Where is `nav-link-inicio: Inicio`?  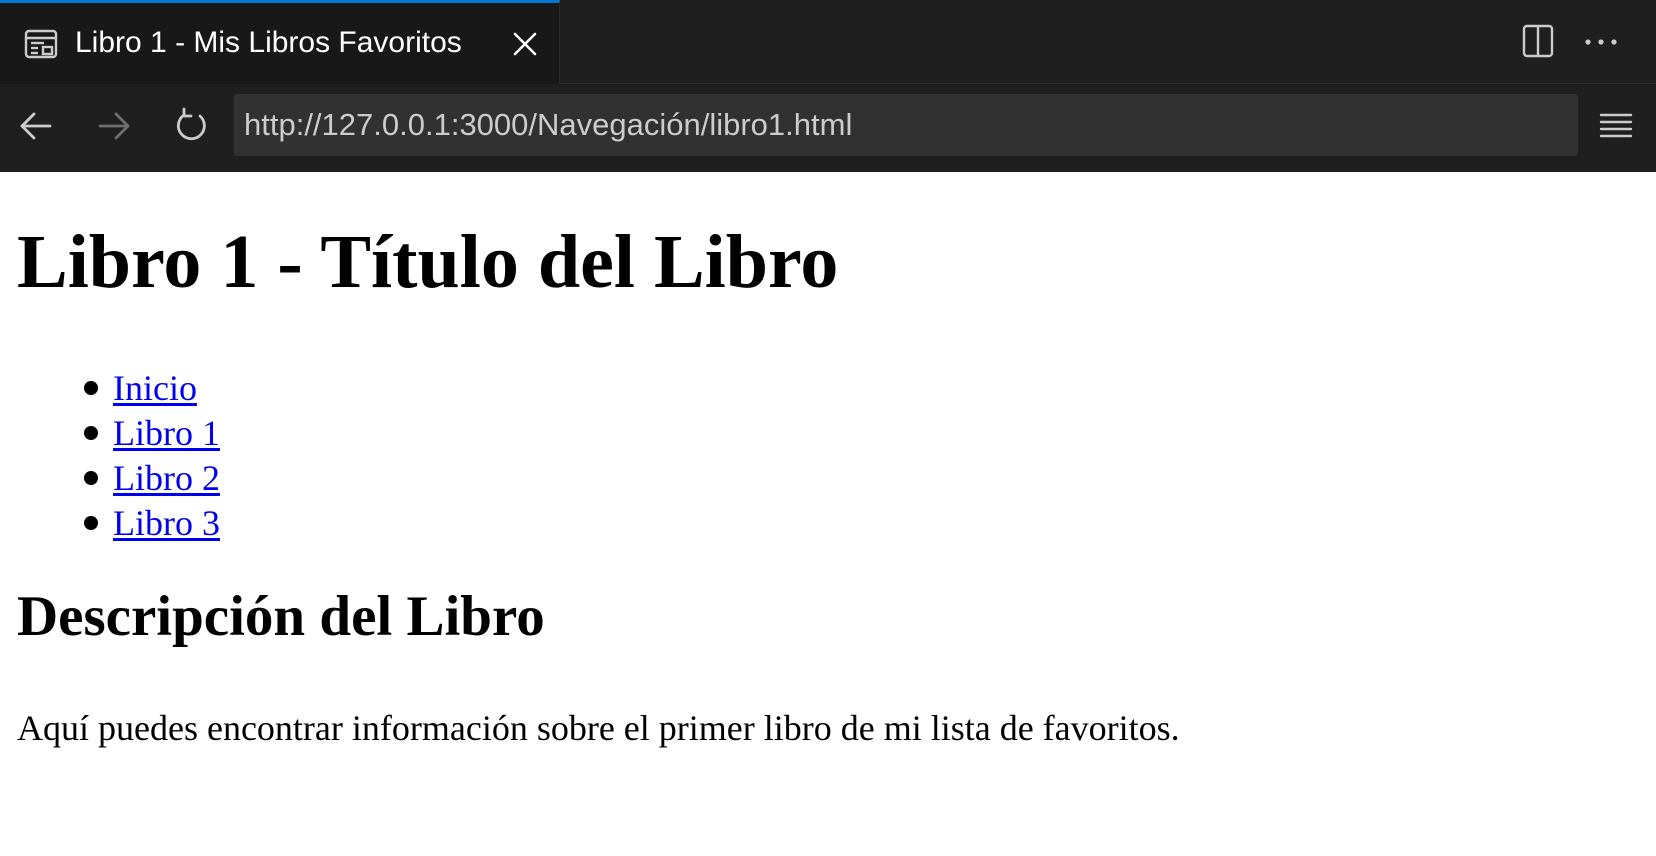 nav-link-inicio: Inicio is located at coordinates (155, 388).